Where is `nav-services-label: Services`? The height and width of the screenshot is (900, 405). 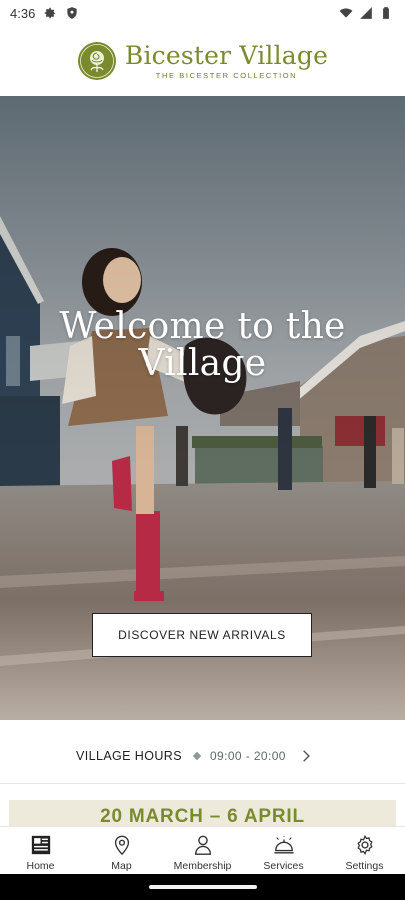 nav-services-label: Services is located at coordinates (283, 866).